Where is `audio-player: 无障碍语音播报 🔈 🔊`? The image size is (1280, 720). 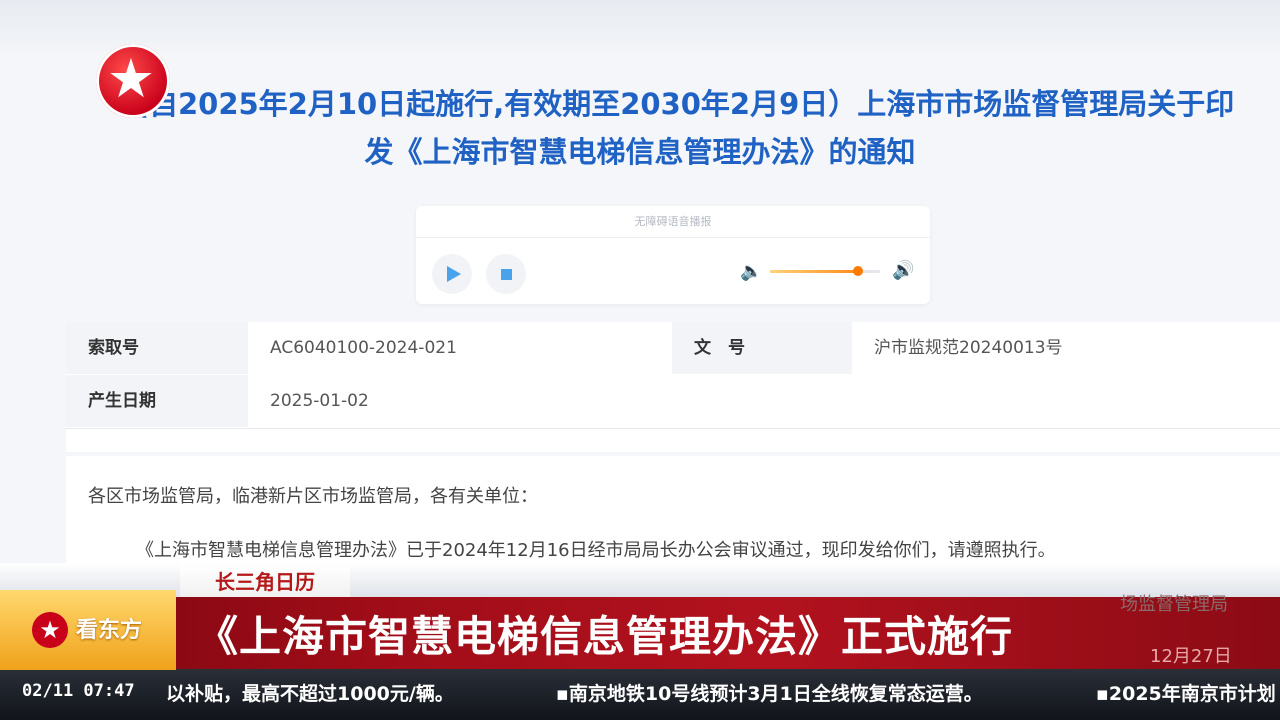 audio-player: 无障碍语音播报 🔈 🔊 is located at coordinates (673, 255).